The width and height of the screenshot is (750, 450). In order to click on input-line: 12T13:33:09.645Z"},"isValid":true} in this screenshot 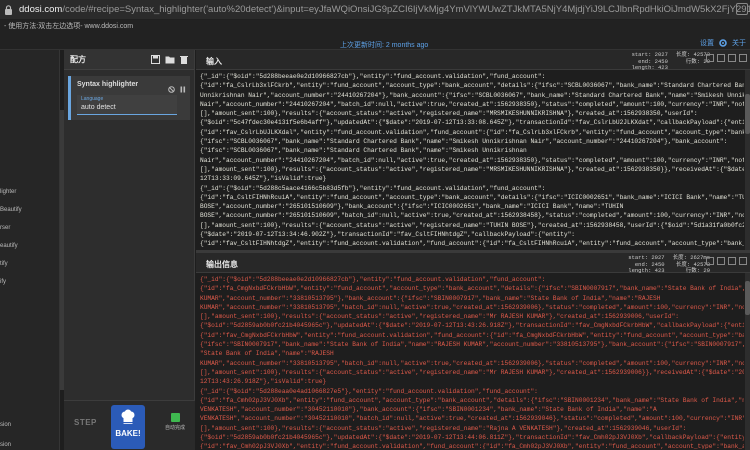, I will do `click(263, 179)`.